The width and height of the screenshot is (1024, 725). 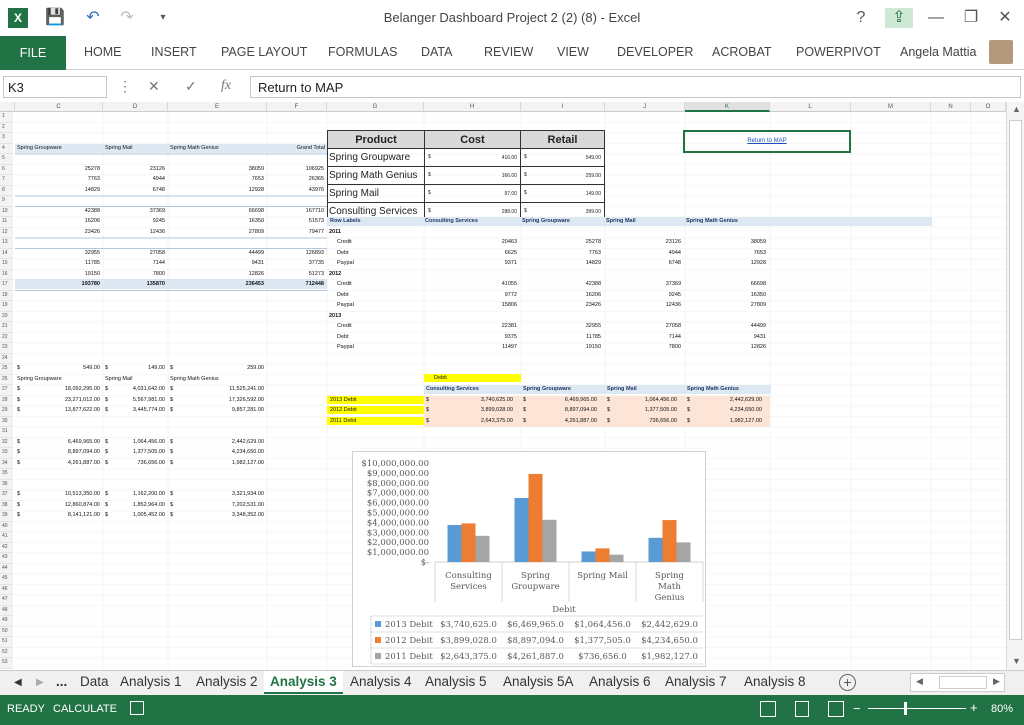 I want to click on row-header: 32, so click(x=6, y=442).